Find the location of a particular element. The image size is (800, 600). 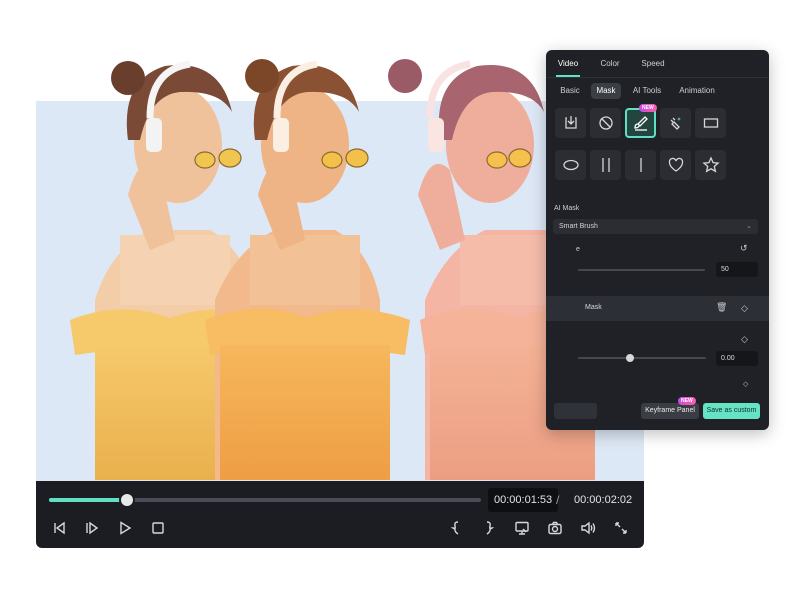

reset-button is located at coordinates (575, 411).